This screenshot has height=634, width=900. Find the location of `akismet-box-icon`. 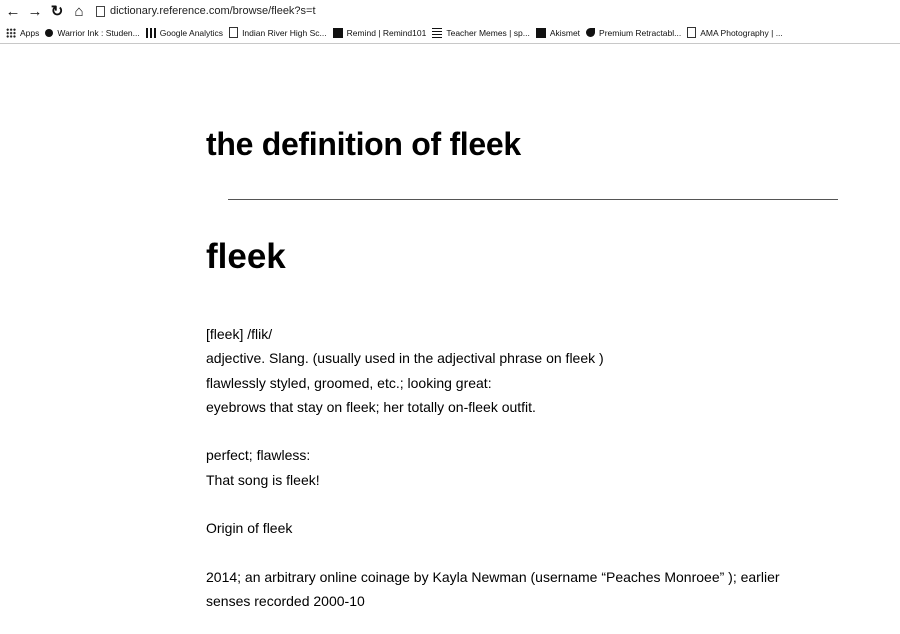

akismet-box-icon is located at coordinates (540, 32).